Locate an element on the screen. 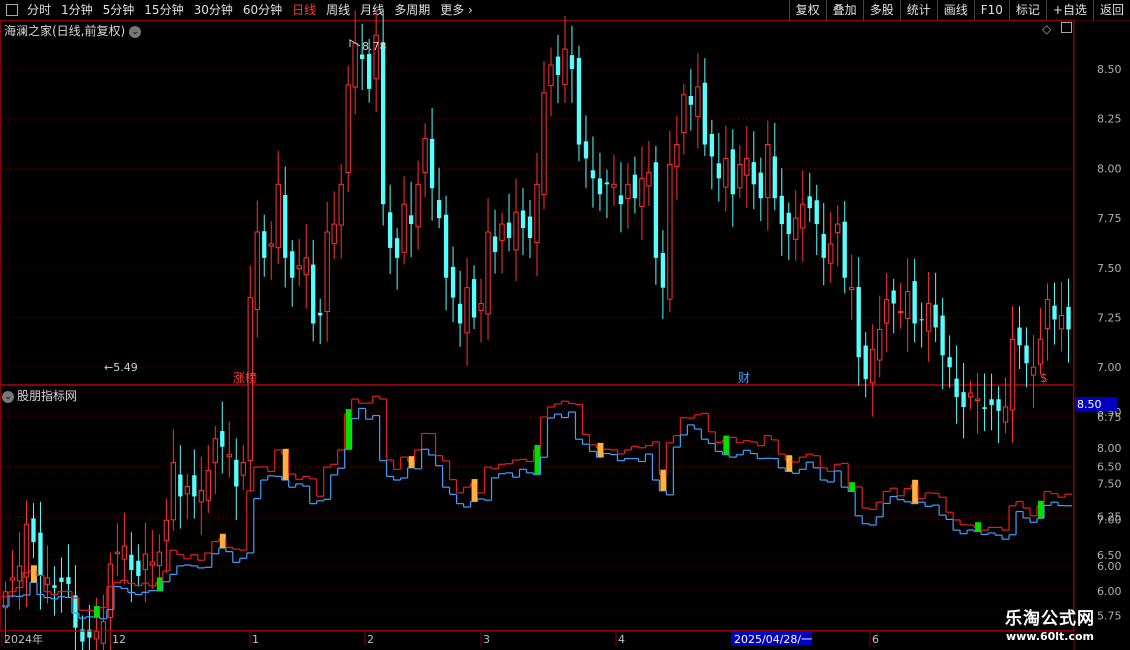 The width and height of the screenshot is (1130, 650). watermark: 乐淘公式网 www.60lt.com is located at coordinates (1050, 623).